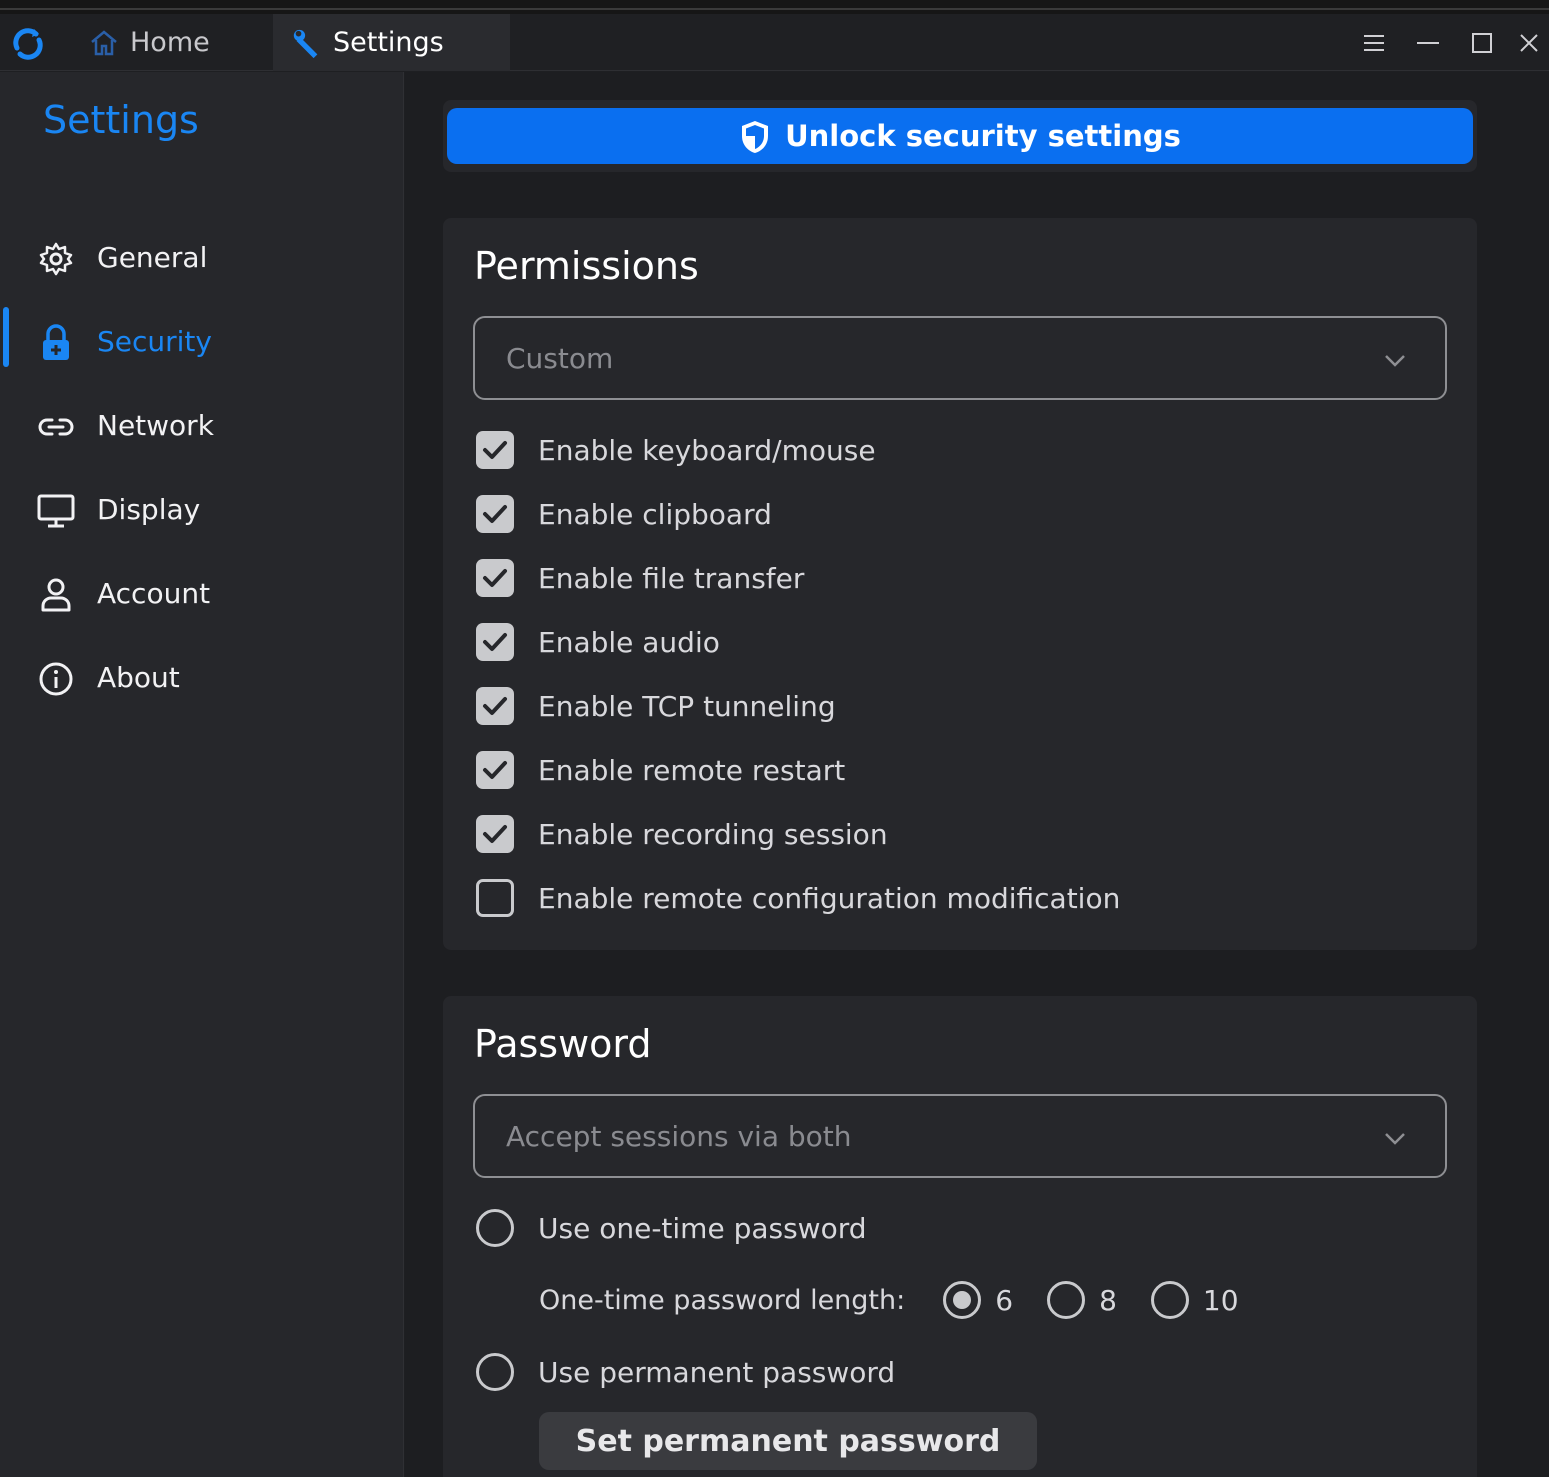 This screenshot has width=1549, height=1477. I want to click on minimize-icon, so click(1428, 42).